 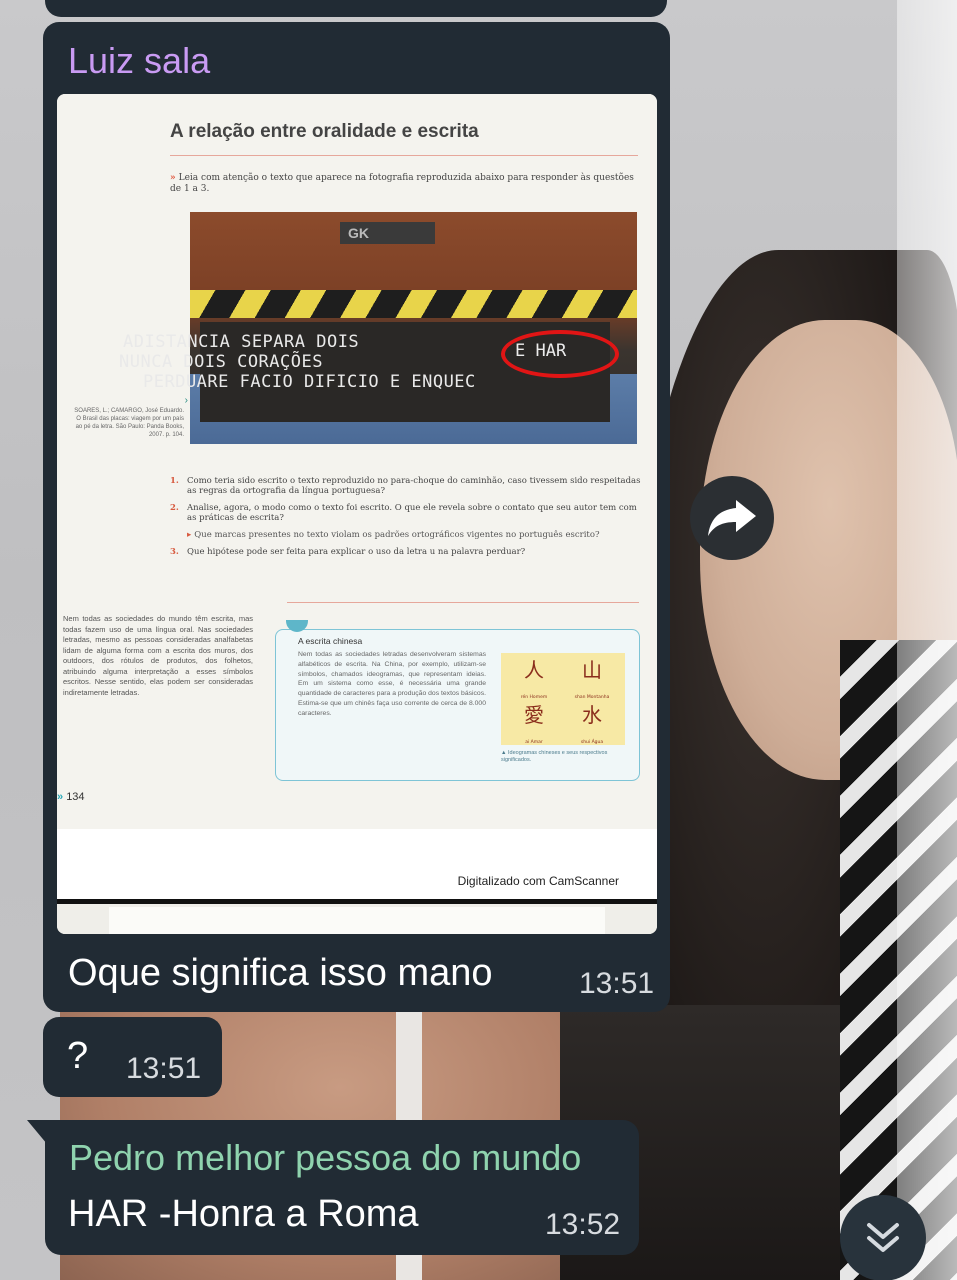 I want to click on message-text: HAR -Honra a Roma, so click(x=243, y=1214).